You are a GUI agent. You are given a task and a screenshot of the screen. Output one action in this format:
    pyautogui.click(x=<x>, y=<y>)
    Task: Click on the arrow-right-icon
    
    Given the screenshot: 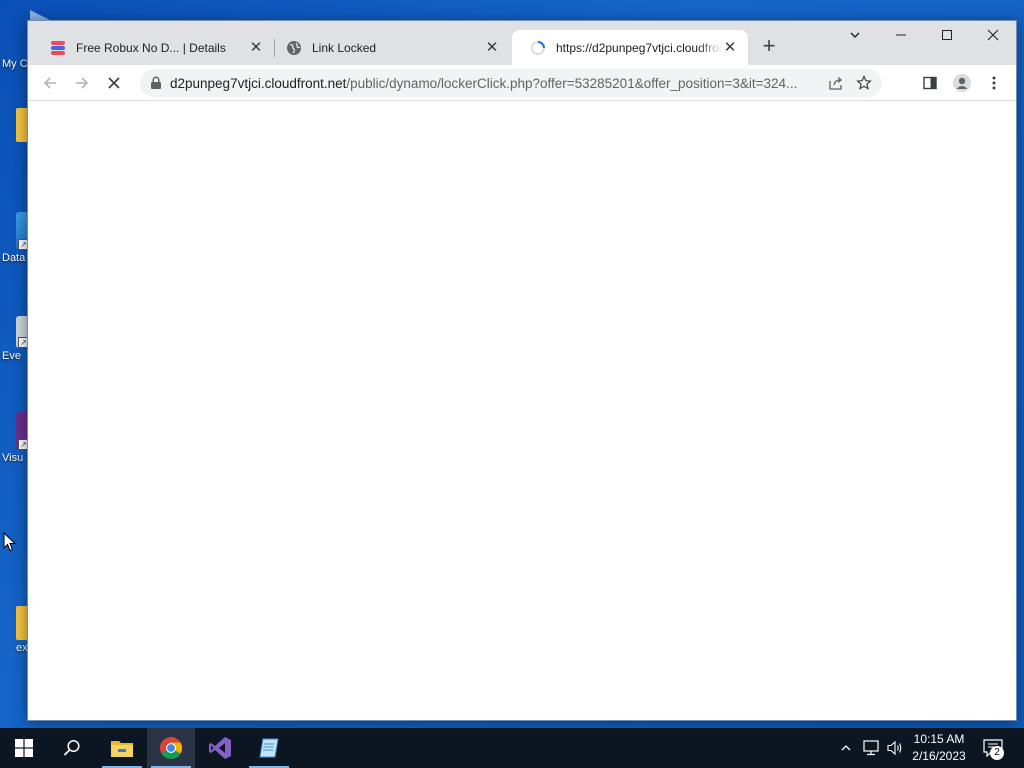 What is the action you would take?
    pyautogui.click(x=82, y=83)
    